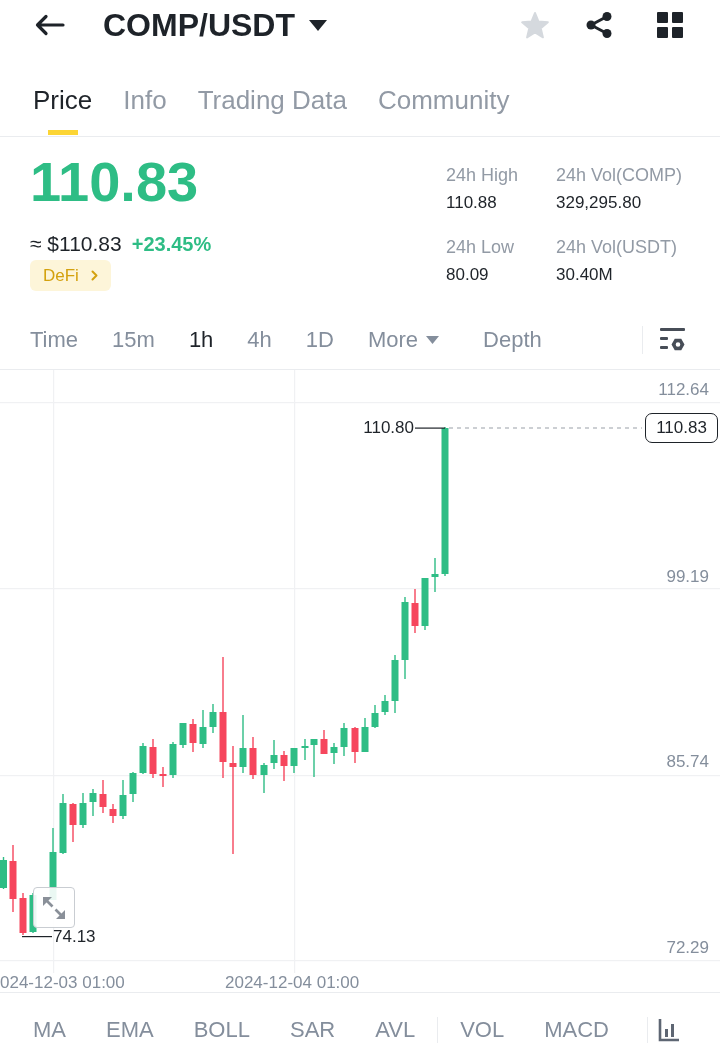 The image size is (720, 1050). Describe the element at coordinates (50, 25) in the screenshot. I see `arrow-left-icon` at that location.